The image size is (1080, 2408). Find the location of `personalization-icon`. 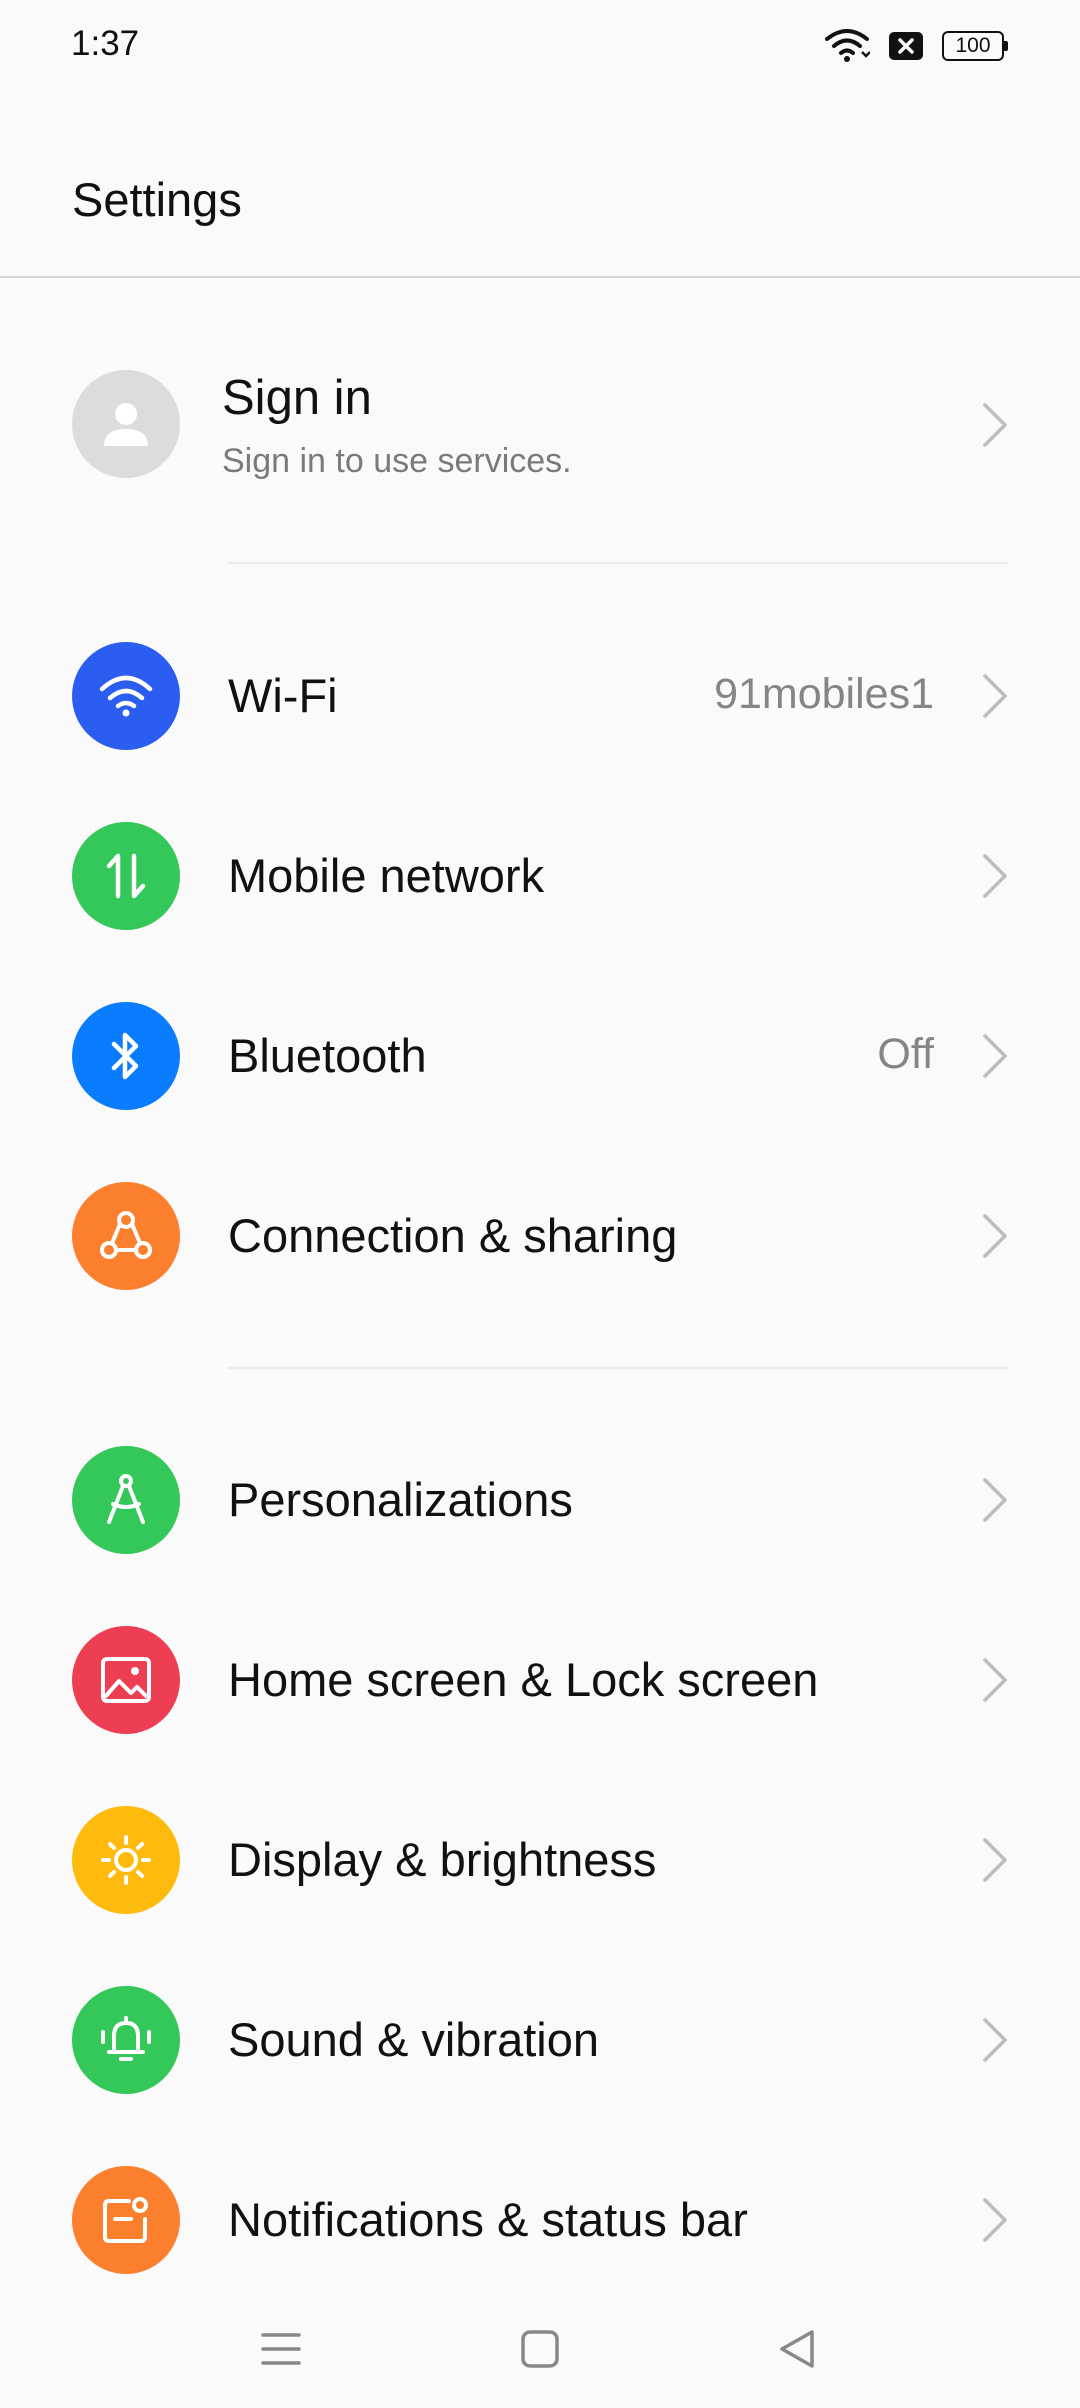

personalization-icon is located at coordinates (126, 1499).